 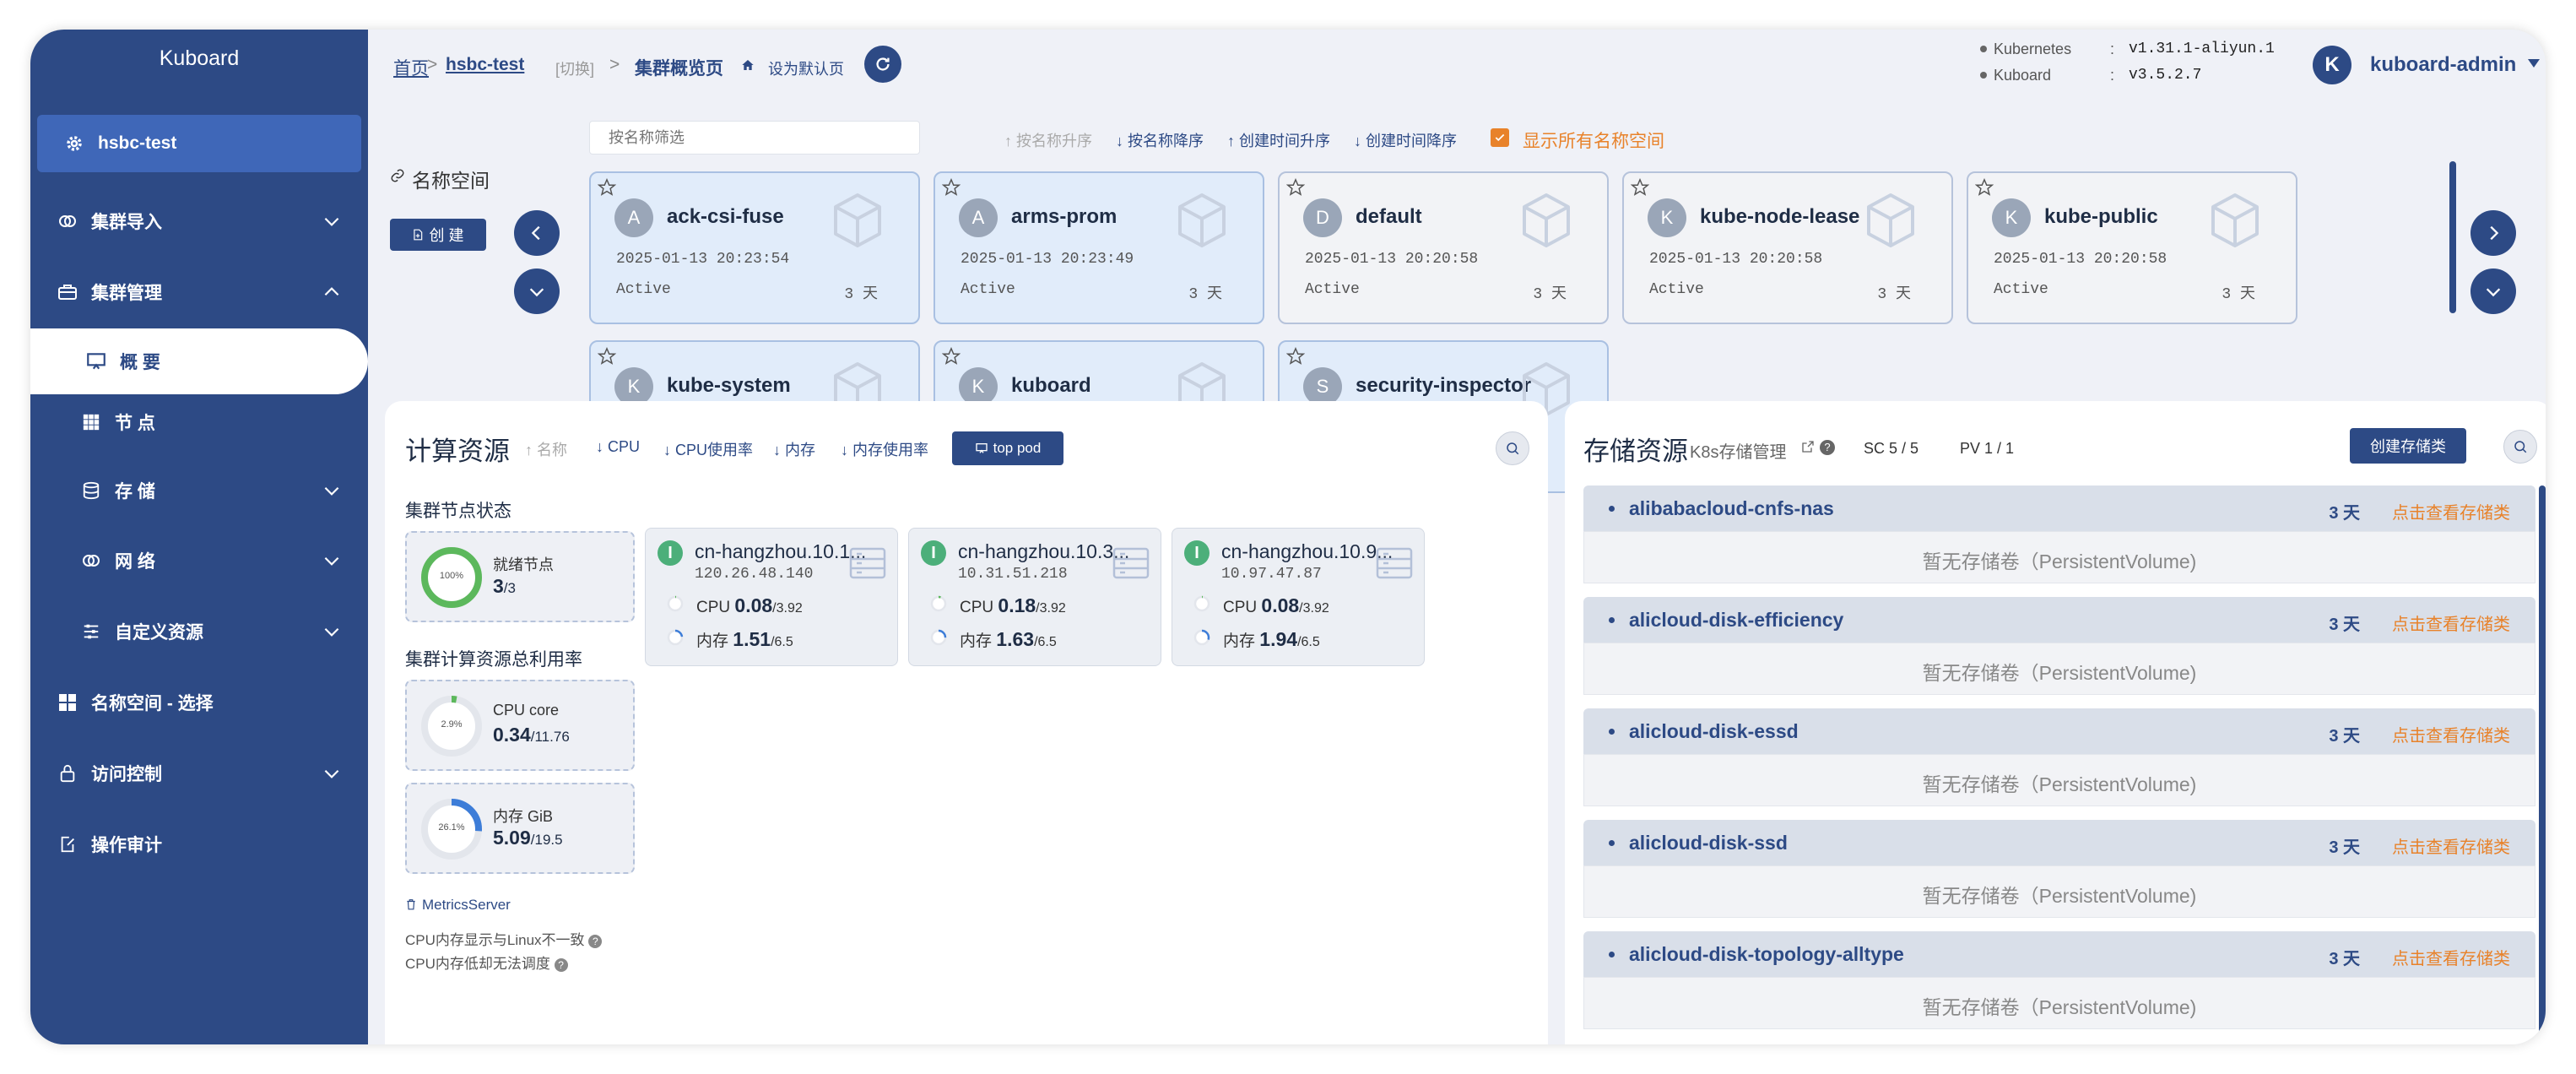 I want to click on help-icon: ?, so click(x=1827, y=447).